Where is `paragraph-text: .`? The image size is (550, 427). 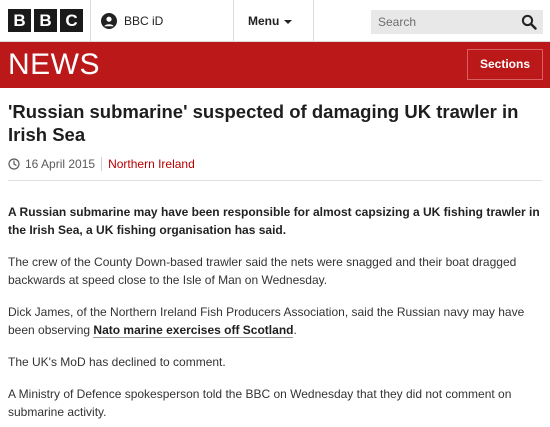 paragraph-text: . is located at coordinates (295, 330).